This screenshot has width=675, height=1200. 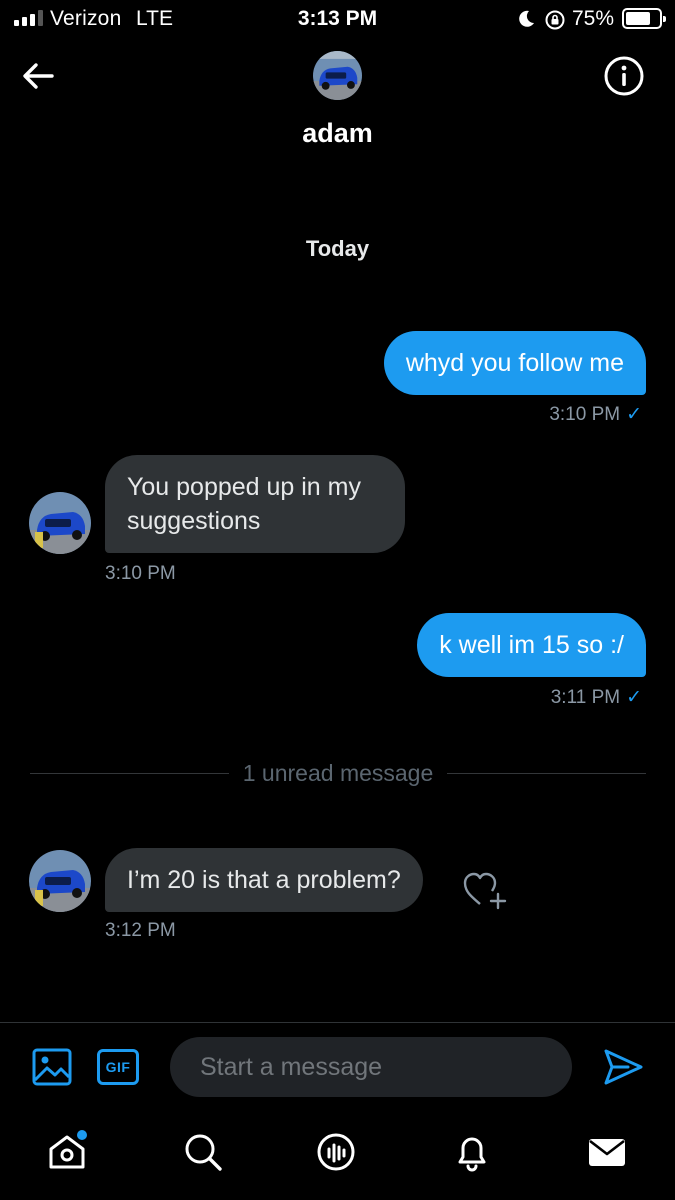 I want to click on add-image-button, so click(x=52, y=1067).